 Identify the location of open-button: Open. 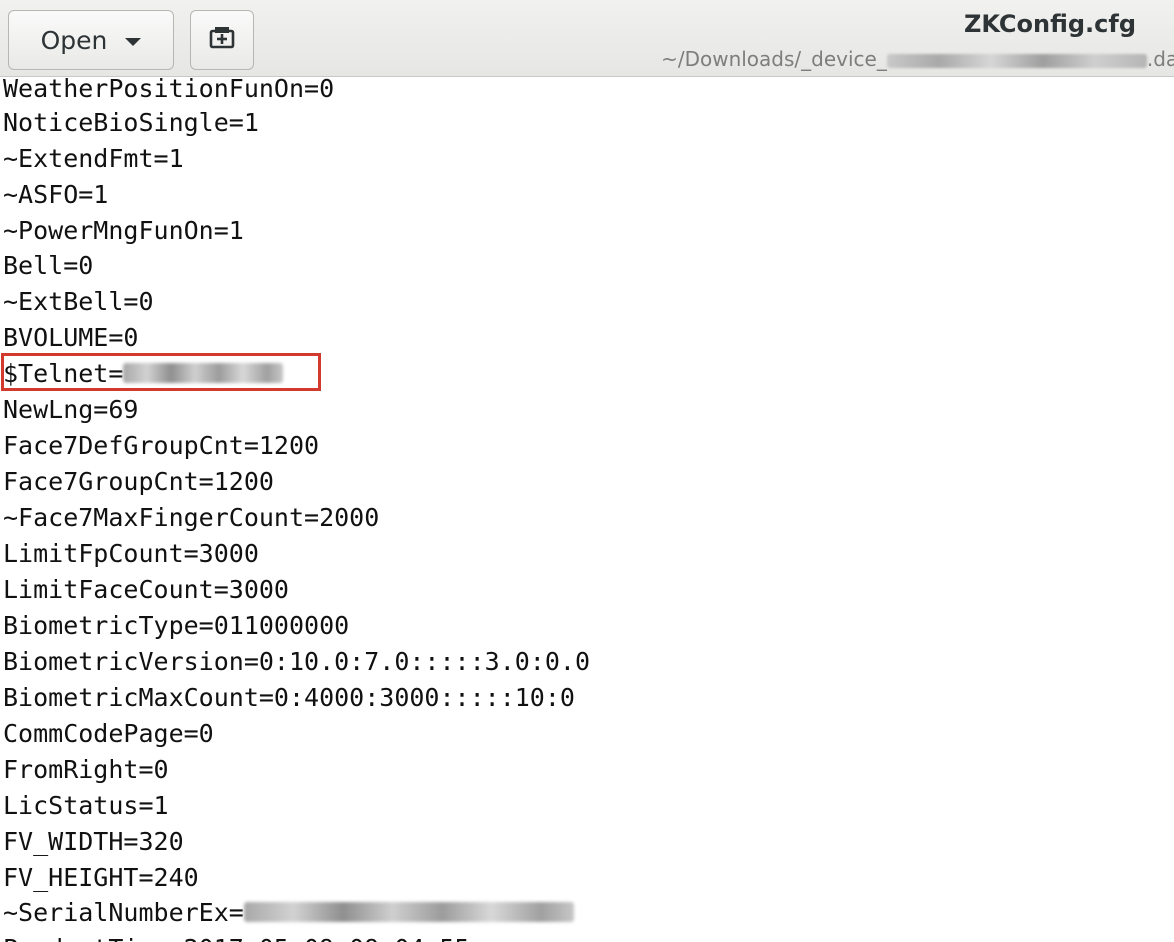
(91, 40).